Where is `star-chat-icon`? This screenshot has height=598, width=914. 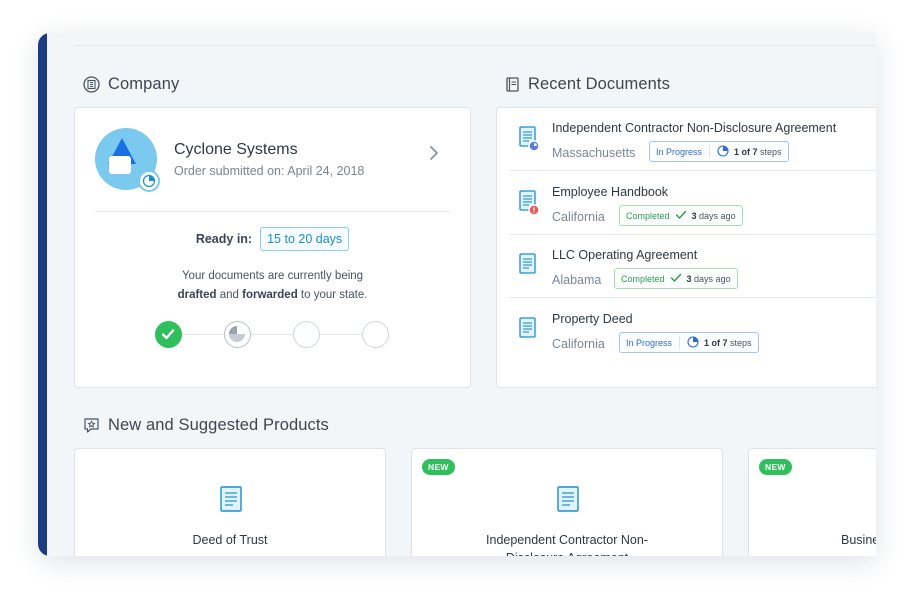
star-chat-icon is located at coordinates (91, 425).